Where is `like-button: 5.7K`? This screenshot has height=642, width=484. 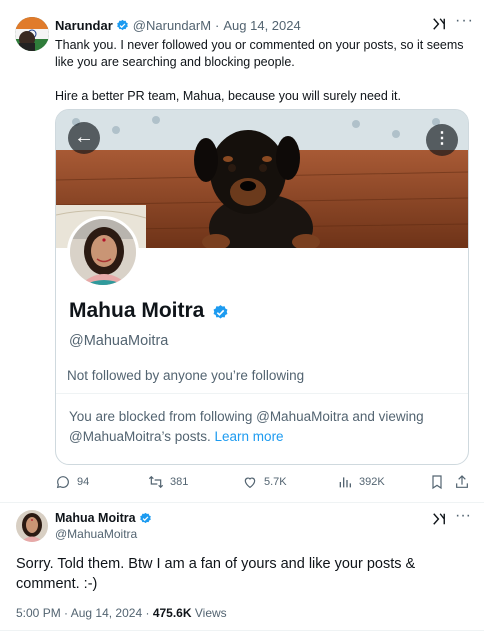 like-button: 5.7K is located at coordinates (264, 482).